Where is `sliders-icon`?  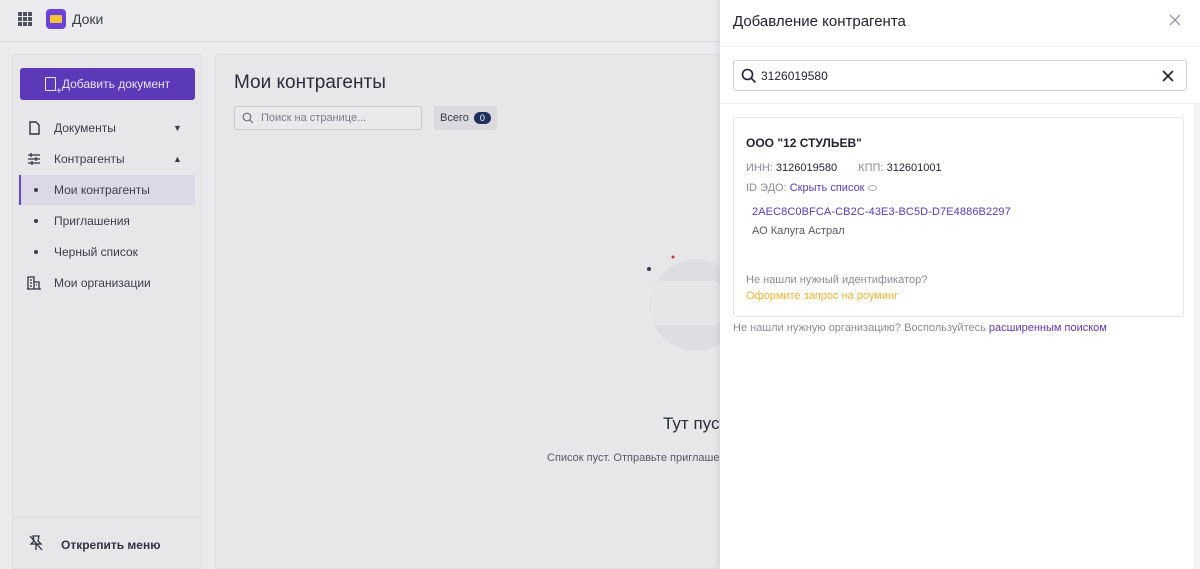 sliders-icon is located at coordinates (34, 159).